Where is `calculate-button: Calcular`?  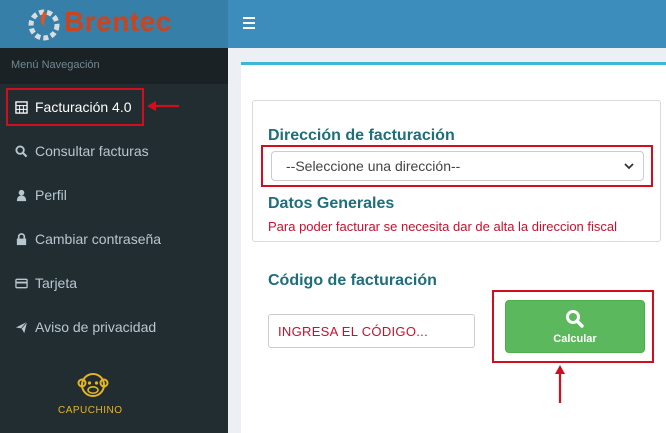 calculate-button: Calcular is located at coordinates (575, 326).